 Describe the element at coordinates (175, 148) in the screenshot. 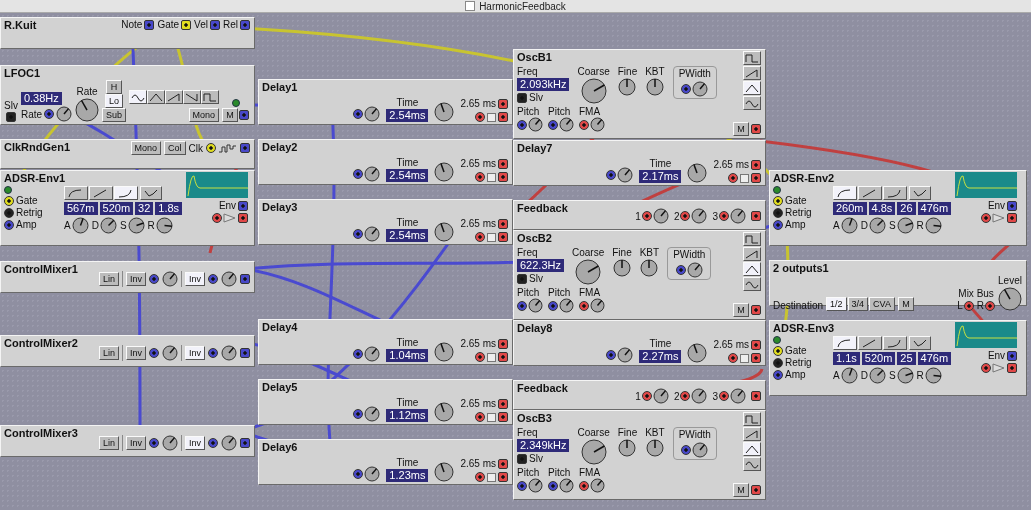

I see `toggle-button: Col` at that location.